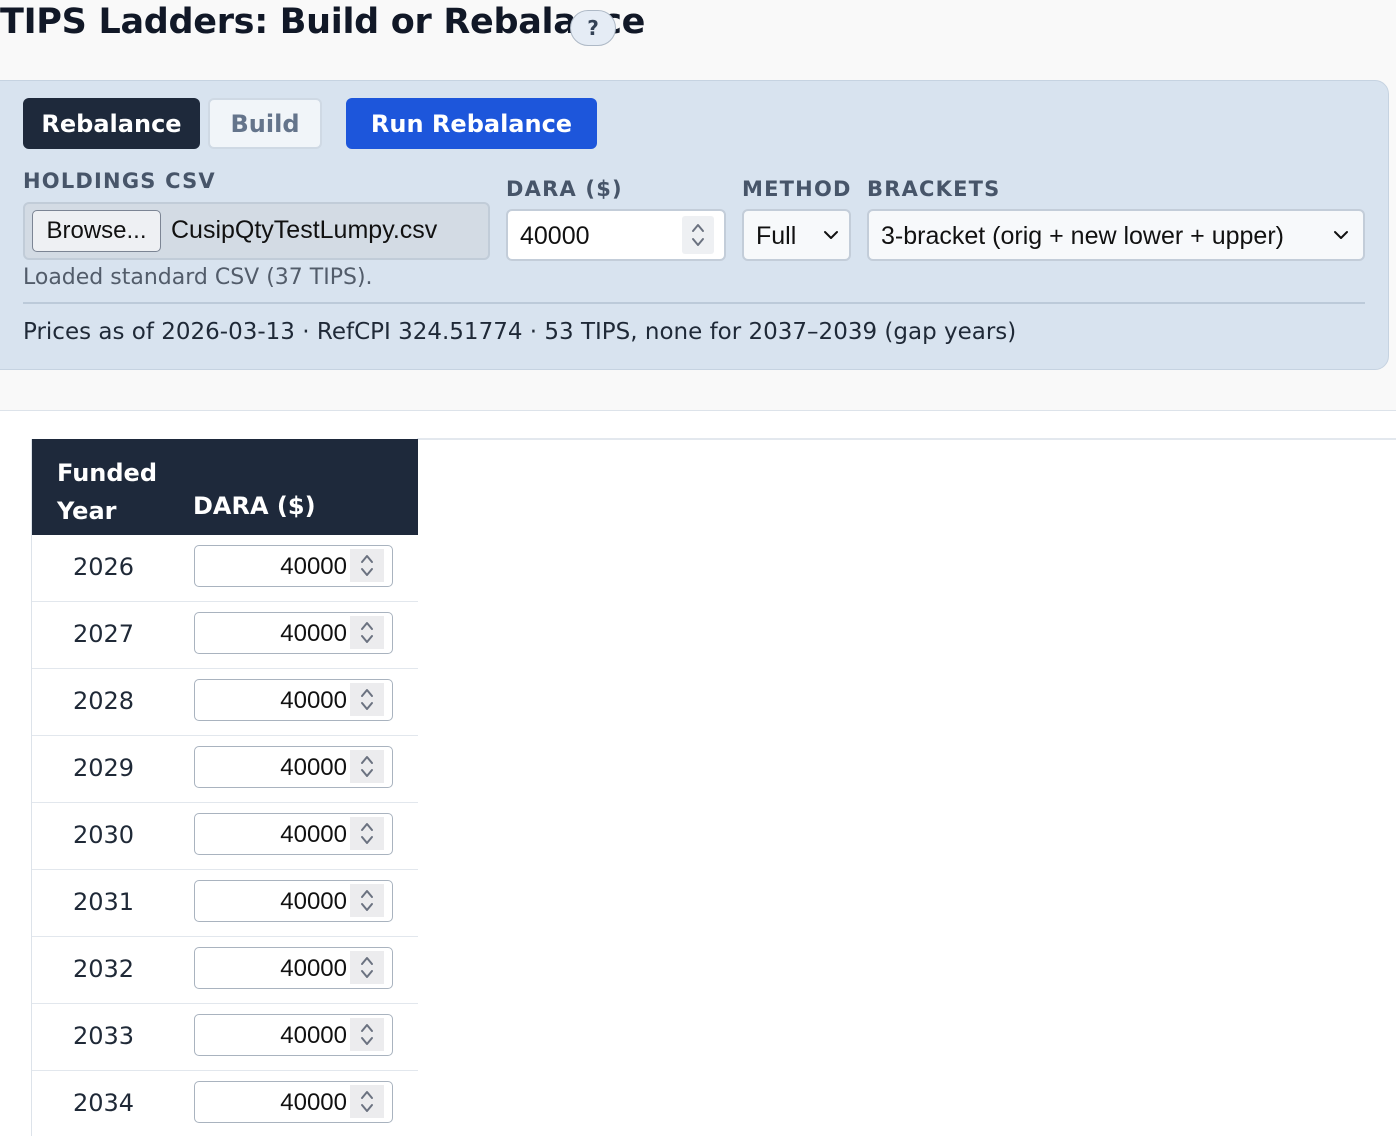  I want to click on holdings-csv-label: HOLDINGS CSV, so click(119, 181).